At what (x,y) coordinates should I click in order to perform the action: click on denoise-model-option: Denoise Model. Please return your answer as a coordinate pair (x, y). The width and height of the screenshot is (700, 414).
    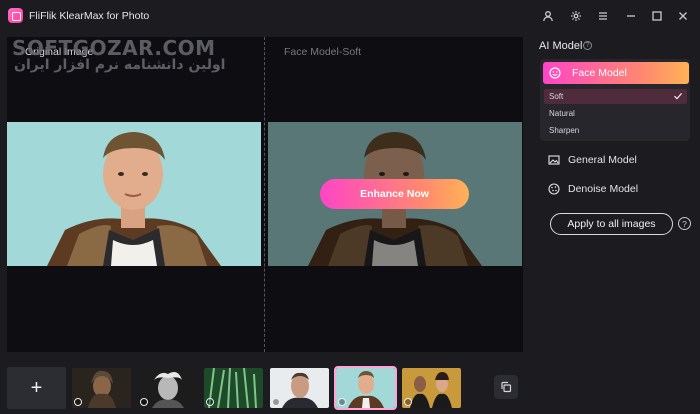
    Looking at the image, I should click on (593, 189).